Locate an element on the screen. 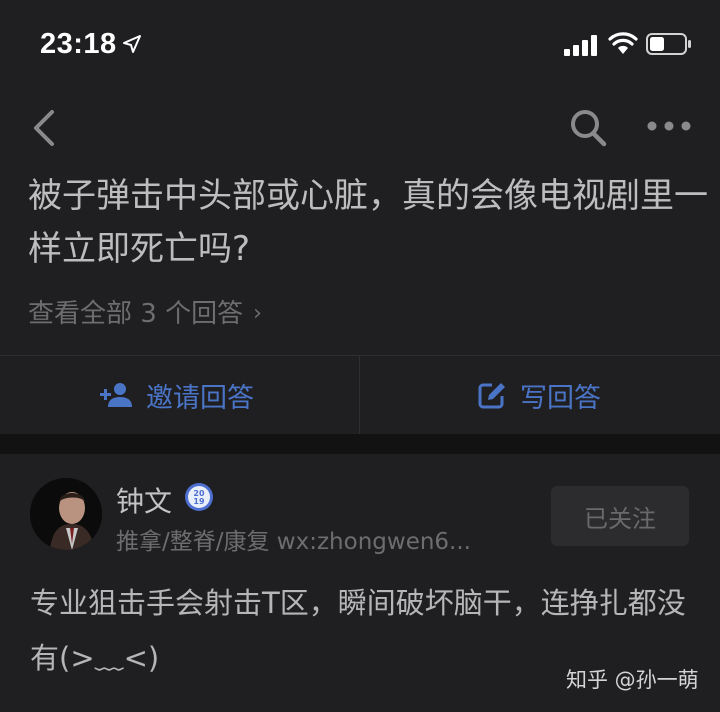 The image size is (720, 712). divider is located at coordinates (359, 395).